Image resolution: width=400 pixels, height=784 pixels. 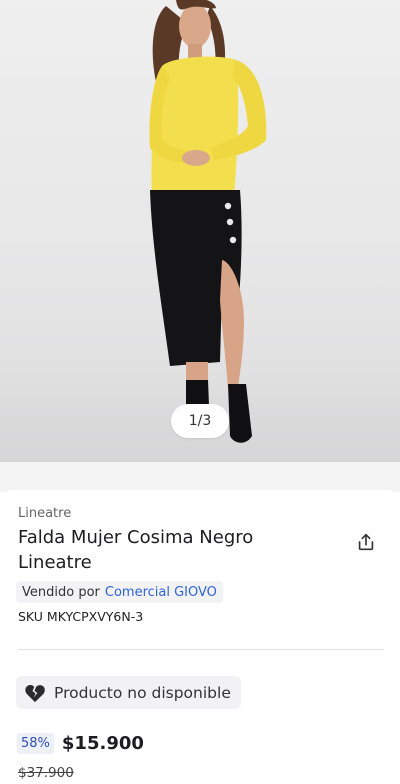 What do you see at coordinates (200, 421) in the screenshot?
I see `image-counter-badge: 1/3` at bounding box center [200, 421].